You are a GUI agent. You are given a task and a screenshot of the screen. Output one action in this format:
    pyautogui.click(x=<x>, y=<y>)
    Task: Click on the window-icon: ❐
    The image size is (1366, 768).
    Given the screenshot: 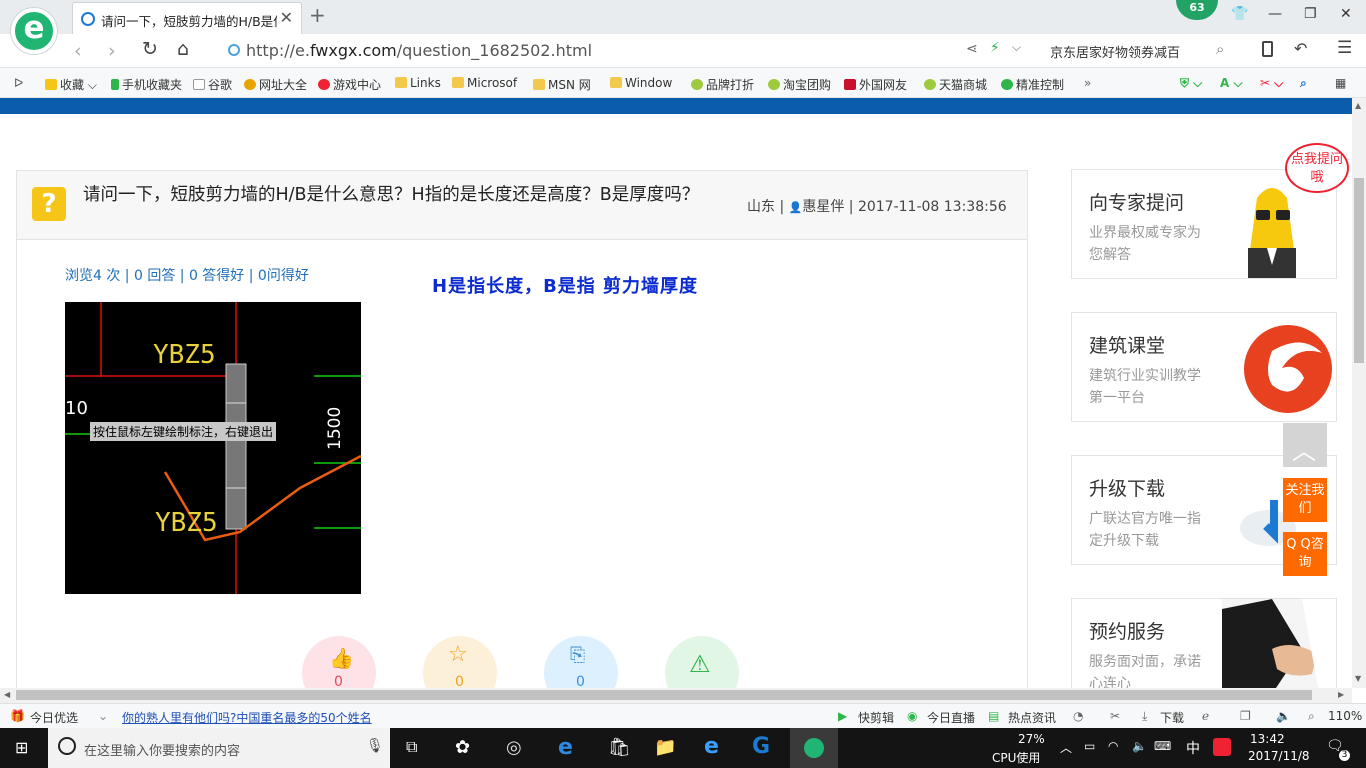 What is the action you would take?
    pyautogui.click(x=1245, y=716)
    